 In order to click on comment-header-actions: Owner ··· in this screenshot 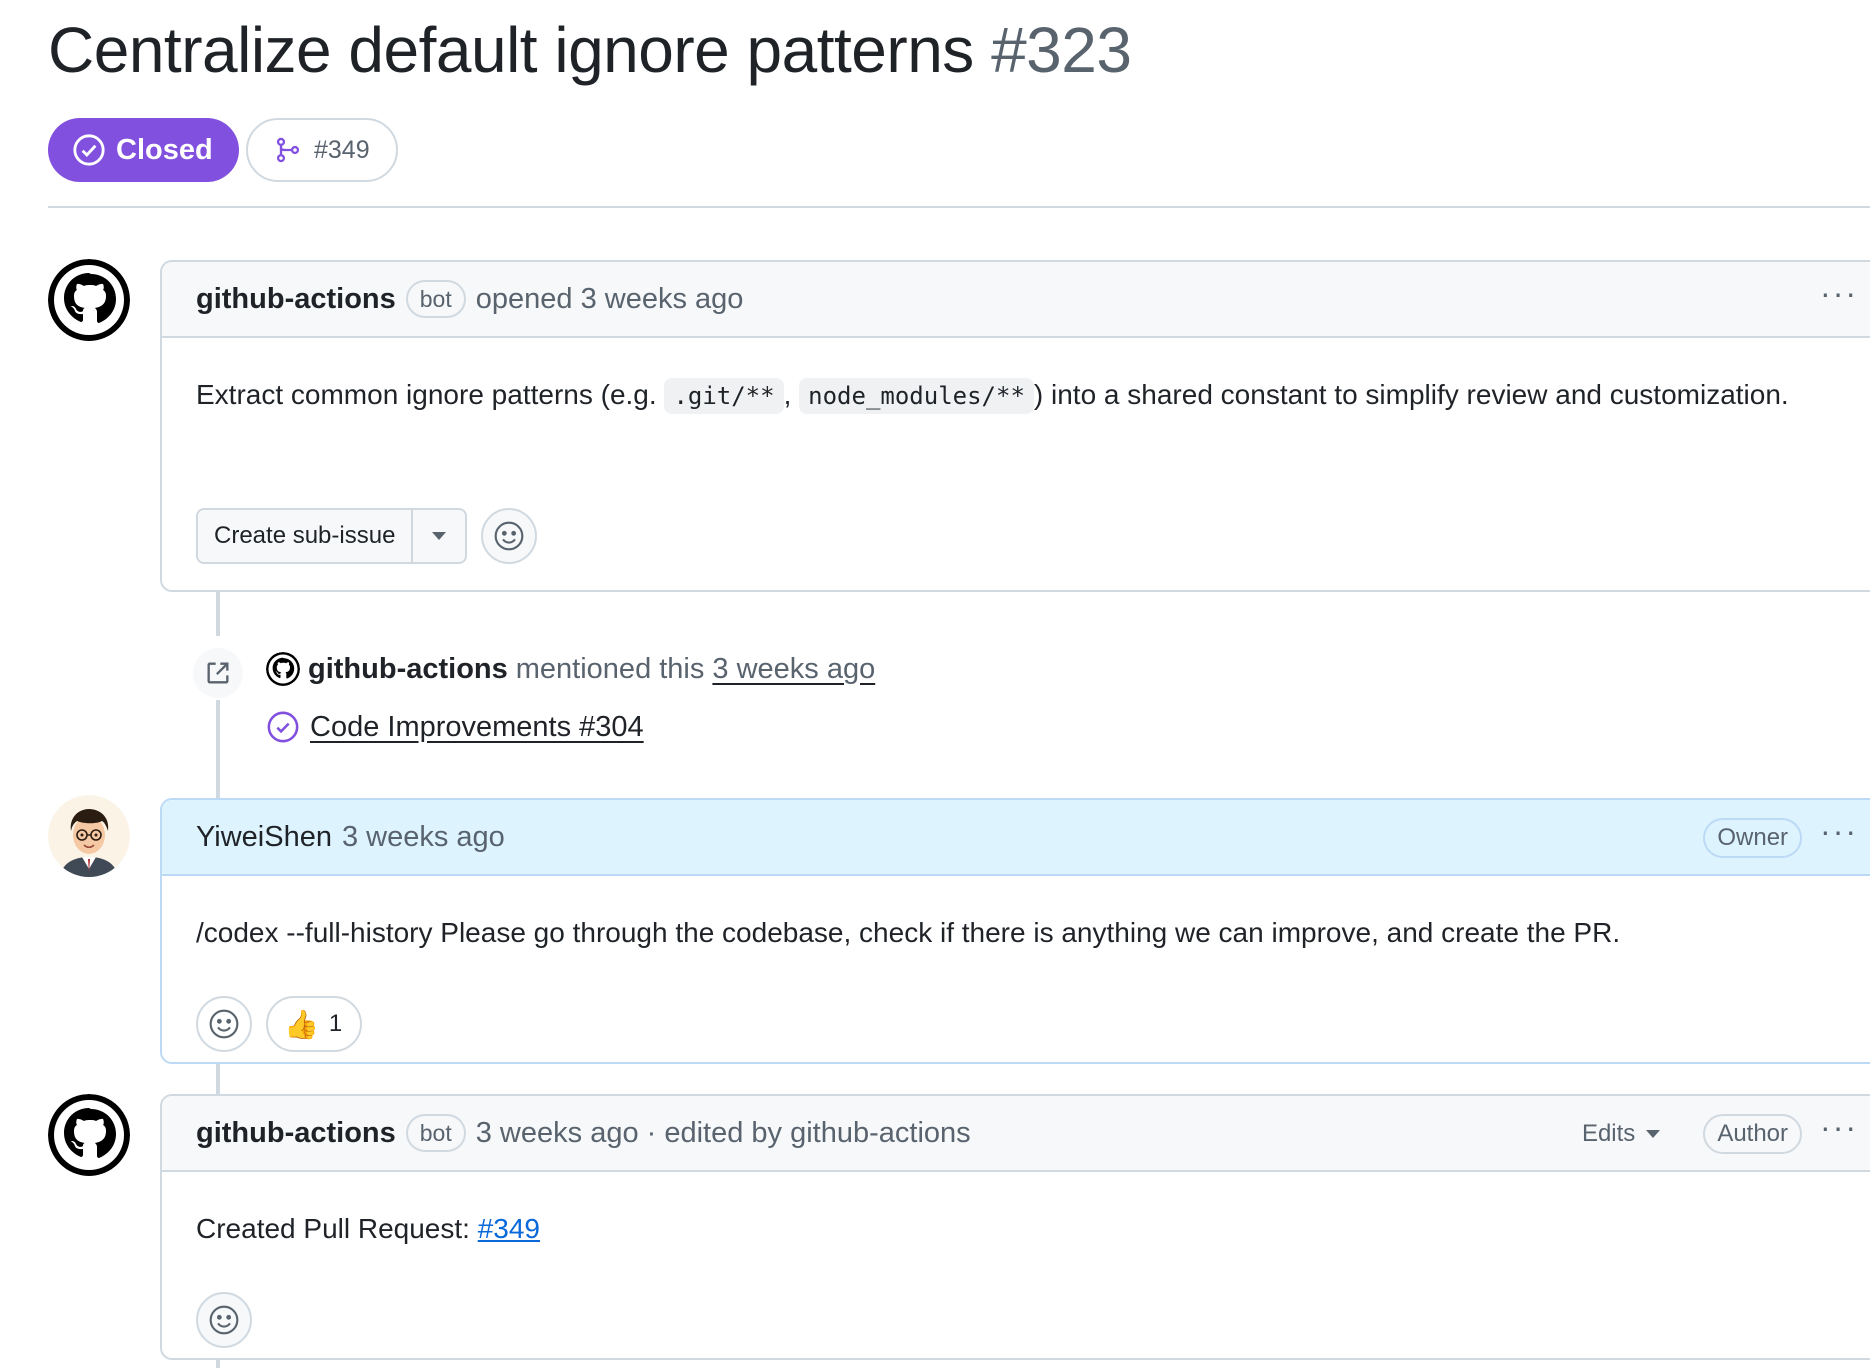, I will do `click(1780, 838)`.